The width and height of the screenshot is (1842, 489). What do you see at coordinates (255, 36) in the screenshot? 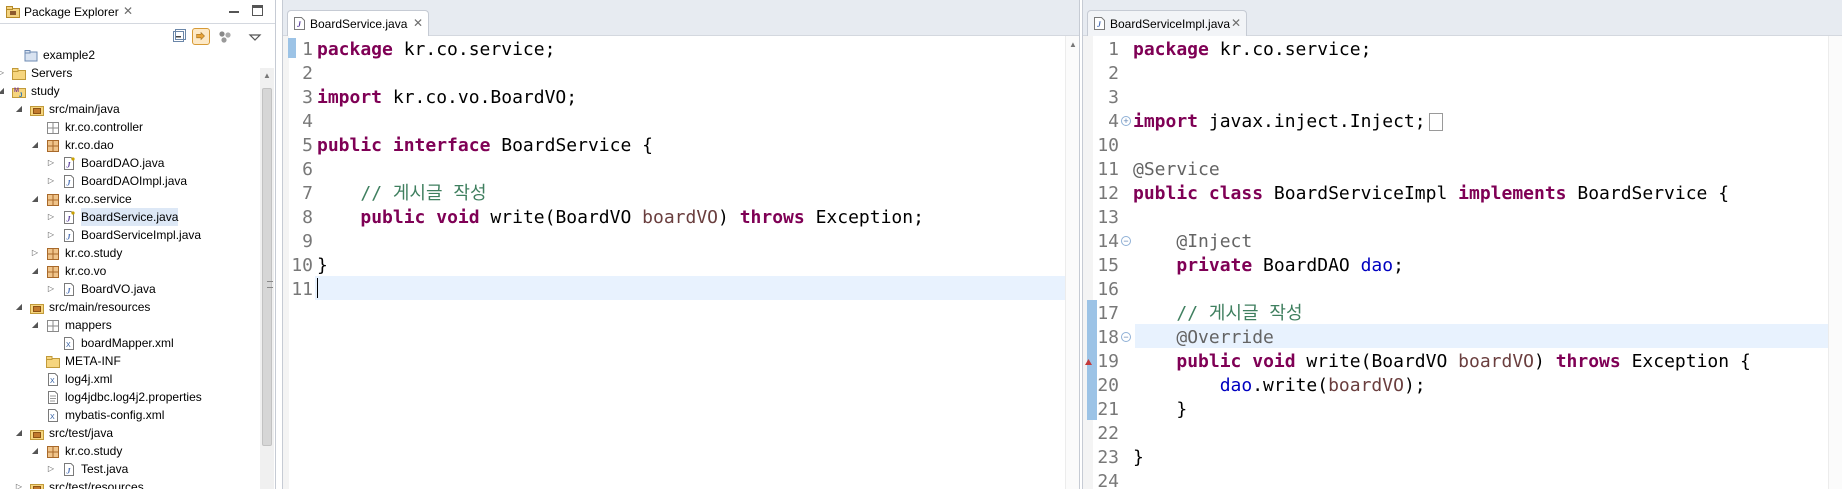
I see `view-menu-chevron-icon` at bounding box center [255, 36].